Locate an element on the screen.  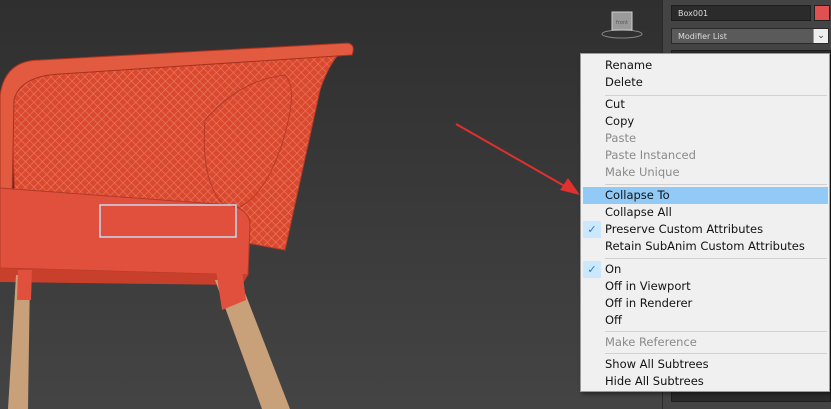
menu-item-paste-instanced: Paste Instanced is located at coordinates (650, 155).